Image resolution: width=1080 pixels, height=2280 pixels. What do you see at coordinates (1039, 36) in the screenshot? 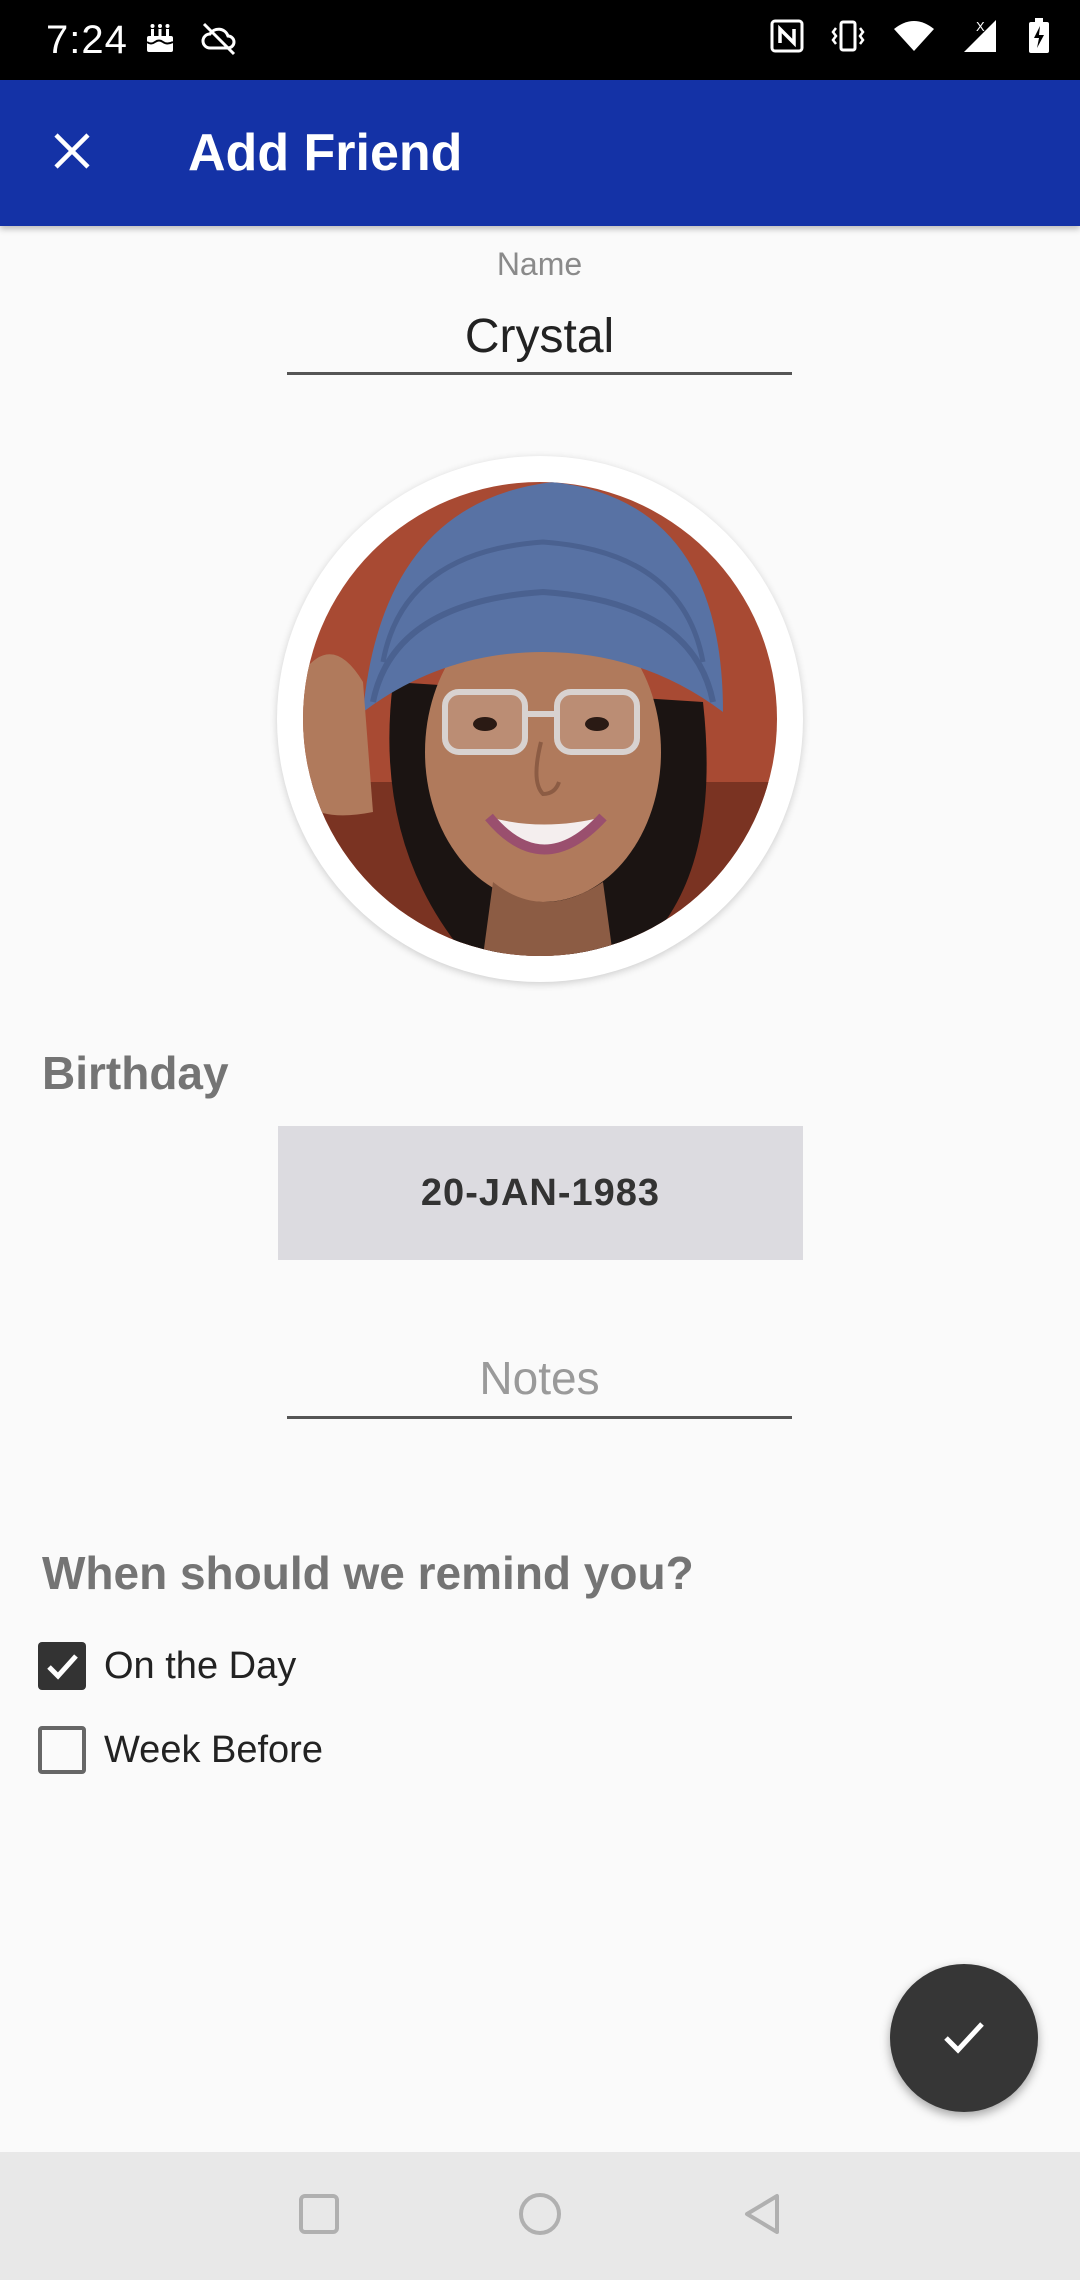
I see `battery-charging-icon` at bounding box center [1039, 36].